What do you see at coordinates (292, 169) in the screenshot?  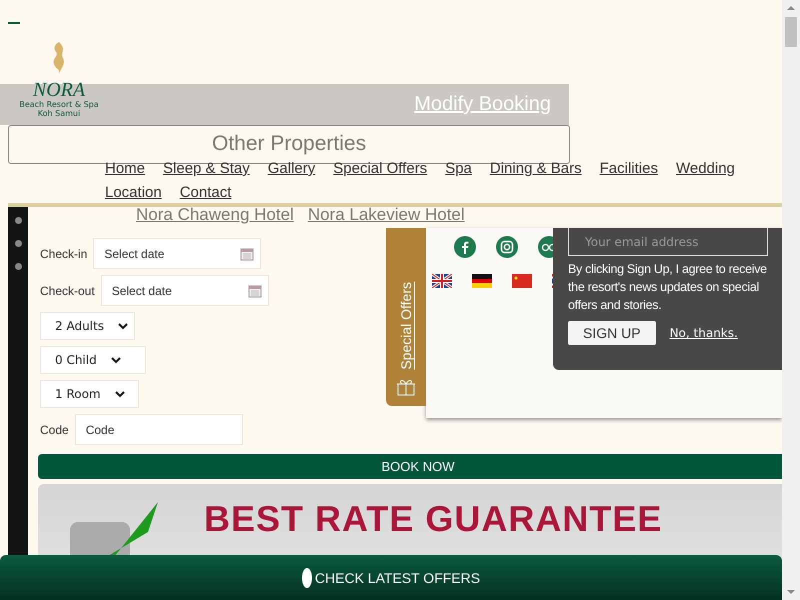 I see `nav-link: Gallery` at bounding box center [292, 169].